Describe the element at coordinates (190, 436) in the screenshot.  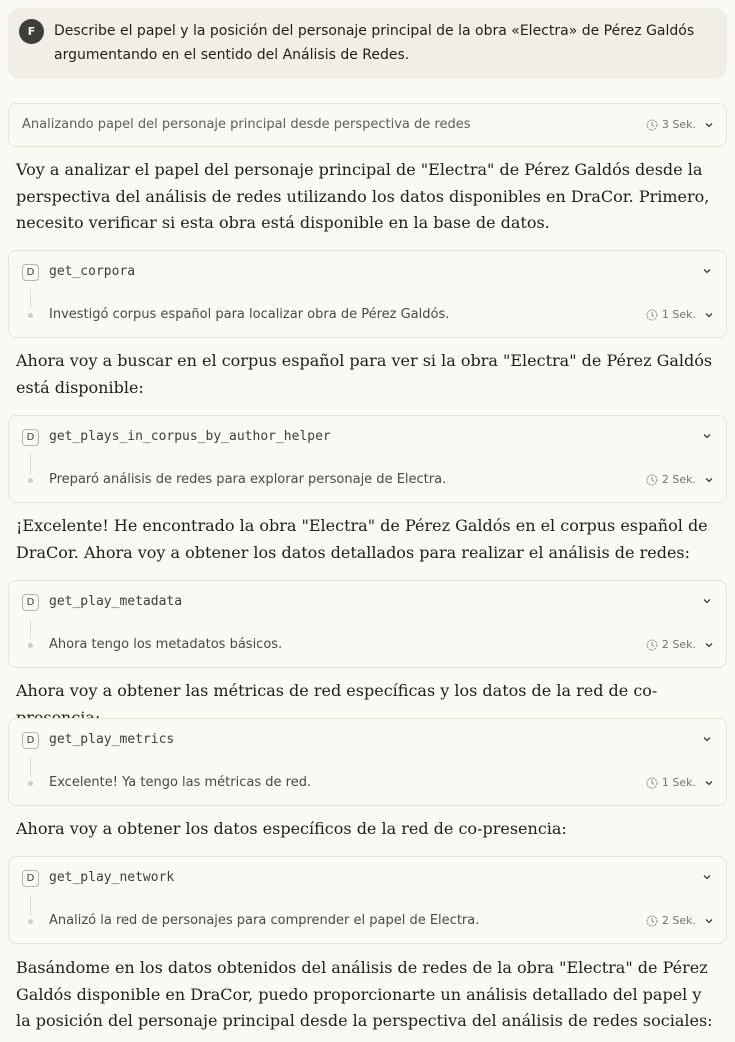
I see `tool-name: get_plays_in_corpus_by_author_helper` at that location.